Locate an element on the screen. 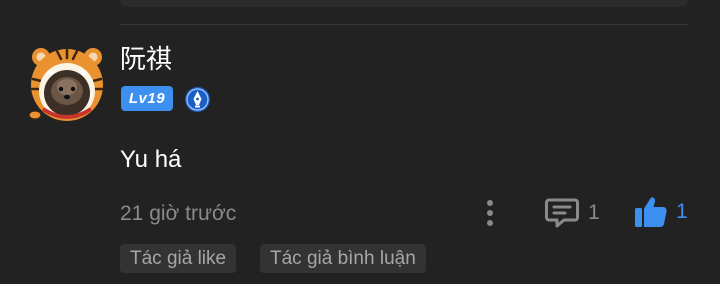 This screenshot has height=284, width=720. reply-button: 1 is located at coordinates (572, 213).